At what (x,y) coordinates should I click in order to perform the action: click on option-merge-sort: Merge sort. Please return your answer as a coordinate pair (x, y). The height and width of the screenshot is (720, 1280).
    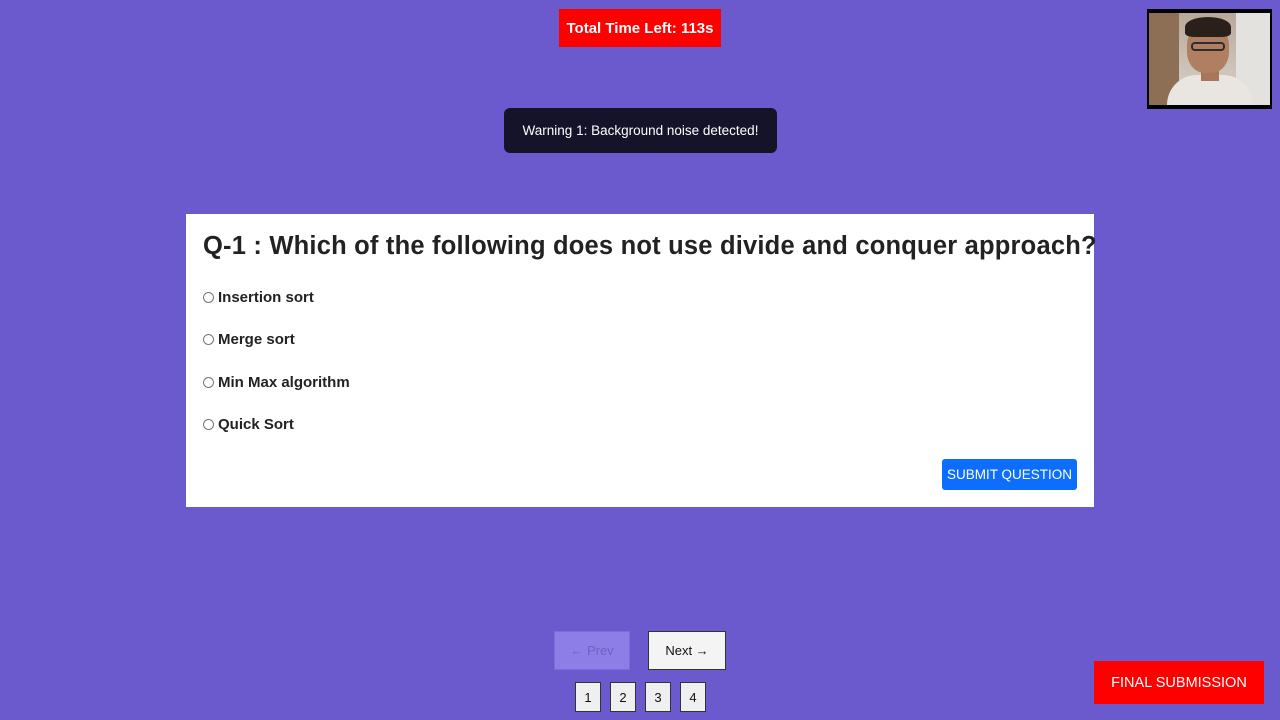
    Looking at the image, I should click on (640, 340).